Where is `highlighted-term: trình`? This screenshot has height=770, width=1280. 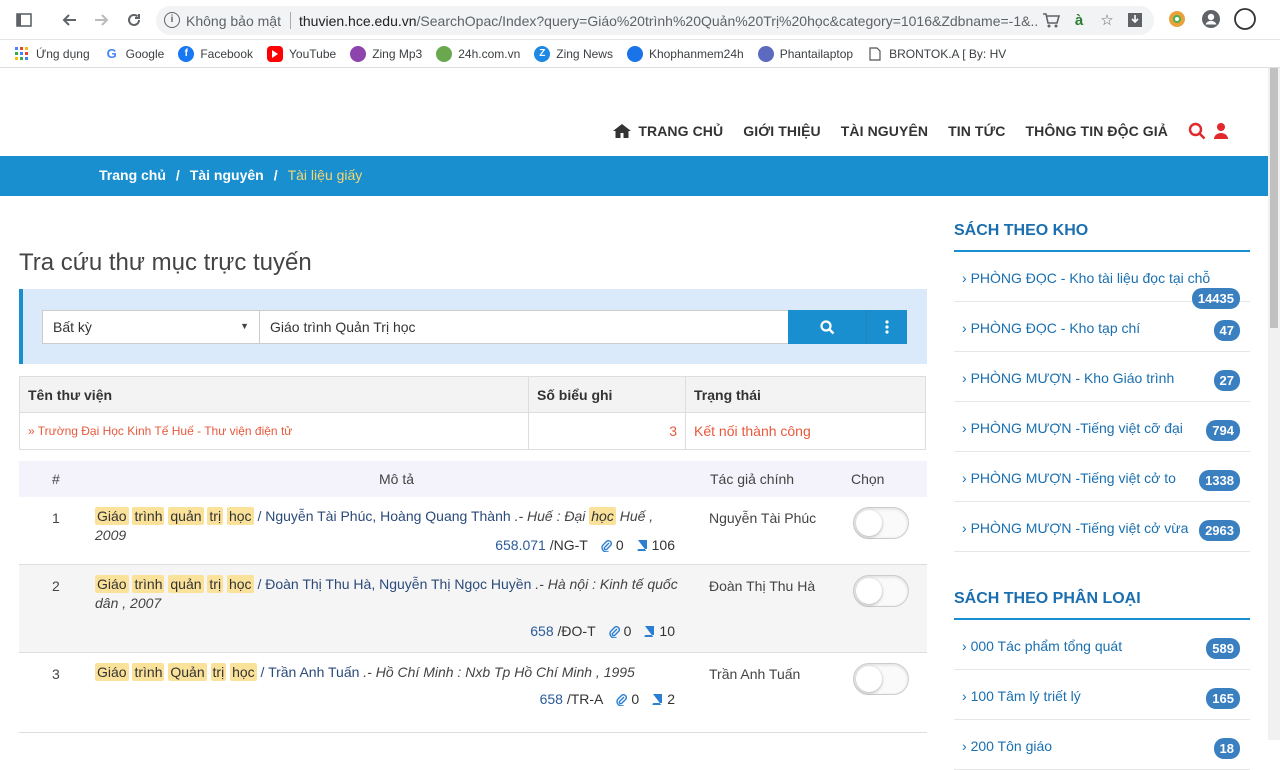 highlighted-term: trình is located at coordinates (148, 672).